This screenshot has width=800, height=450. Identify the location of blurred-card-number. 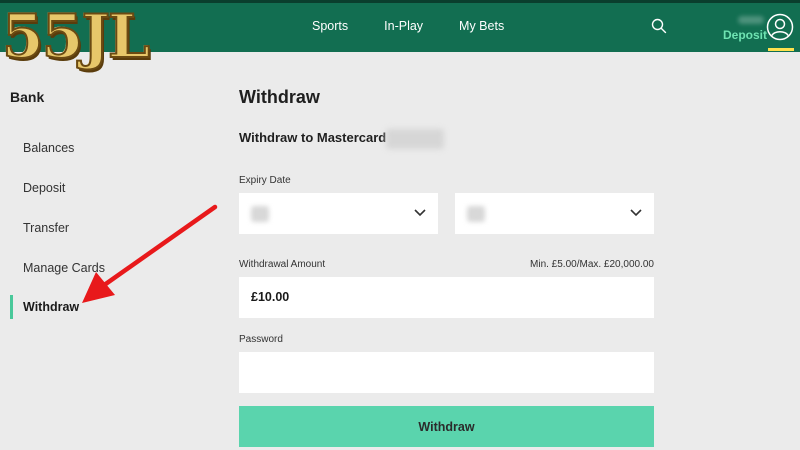
(415, 139).